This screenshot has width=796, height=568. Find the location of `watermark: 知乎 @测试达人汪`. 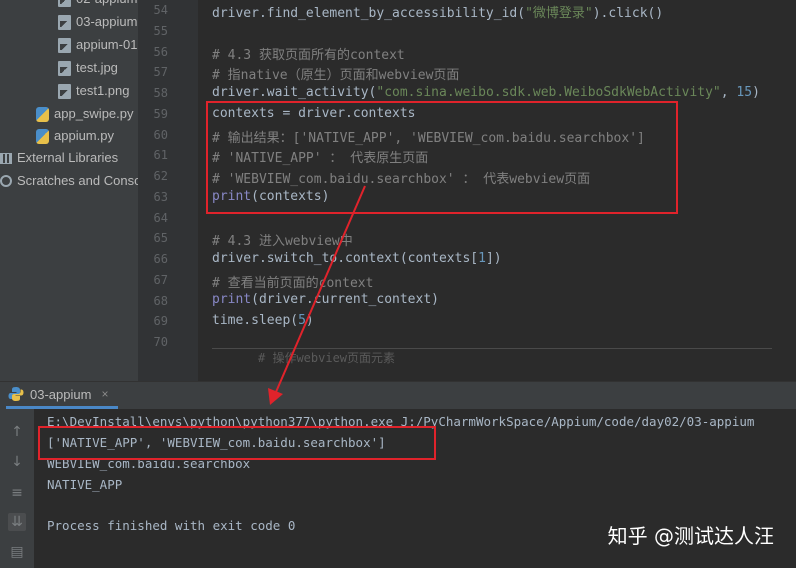

watermark: 知乎 @测试达人汪 is located at coordinates (690, 536).